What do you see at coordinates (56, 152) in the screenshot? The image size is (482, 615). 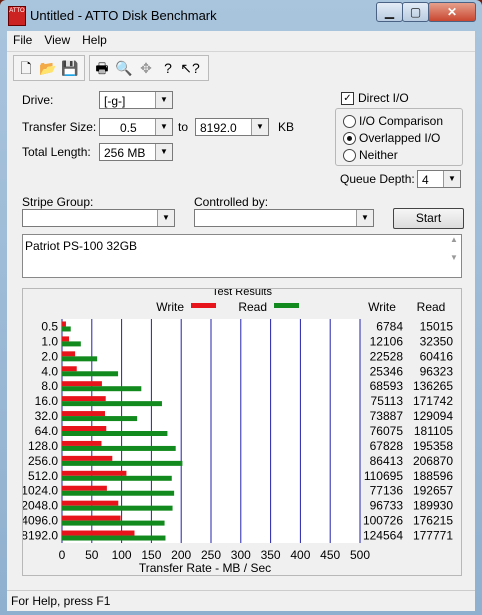 I see `total-length-label: Total Length:` at bounding box center [56, 152].